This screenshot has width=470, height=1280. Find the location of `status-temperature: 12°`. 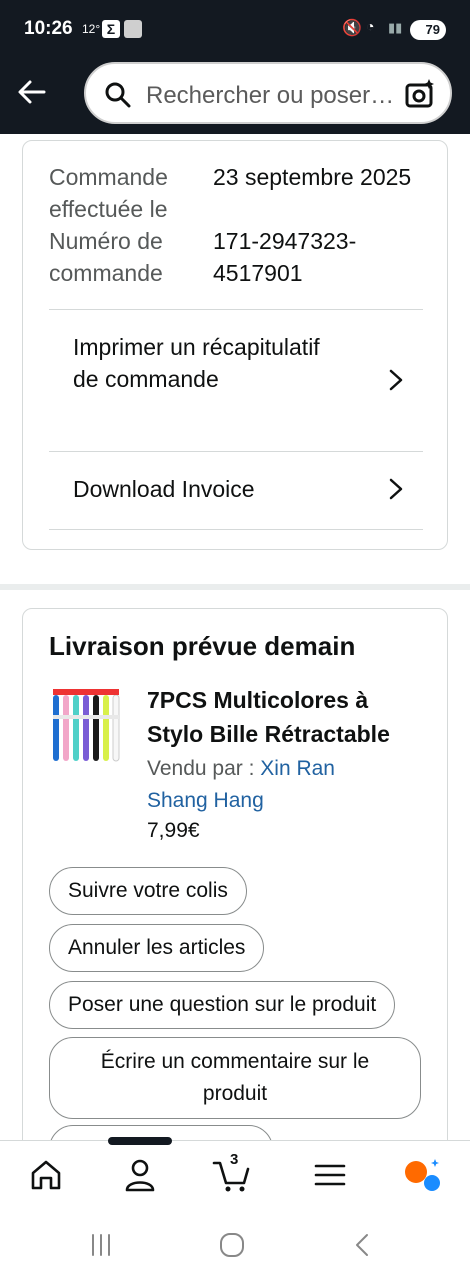

status-temperature: 12° is located at coordinates (91, 29).